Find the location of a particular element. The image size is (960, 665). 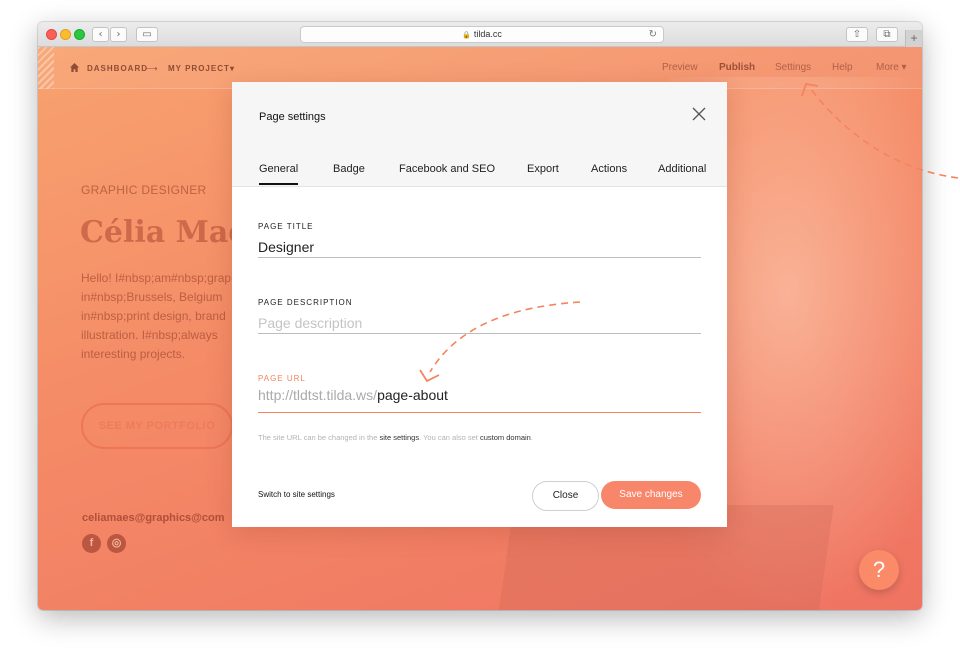

project-dropdown-icon: ▾ is located at coordinates (232, 68).